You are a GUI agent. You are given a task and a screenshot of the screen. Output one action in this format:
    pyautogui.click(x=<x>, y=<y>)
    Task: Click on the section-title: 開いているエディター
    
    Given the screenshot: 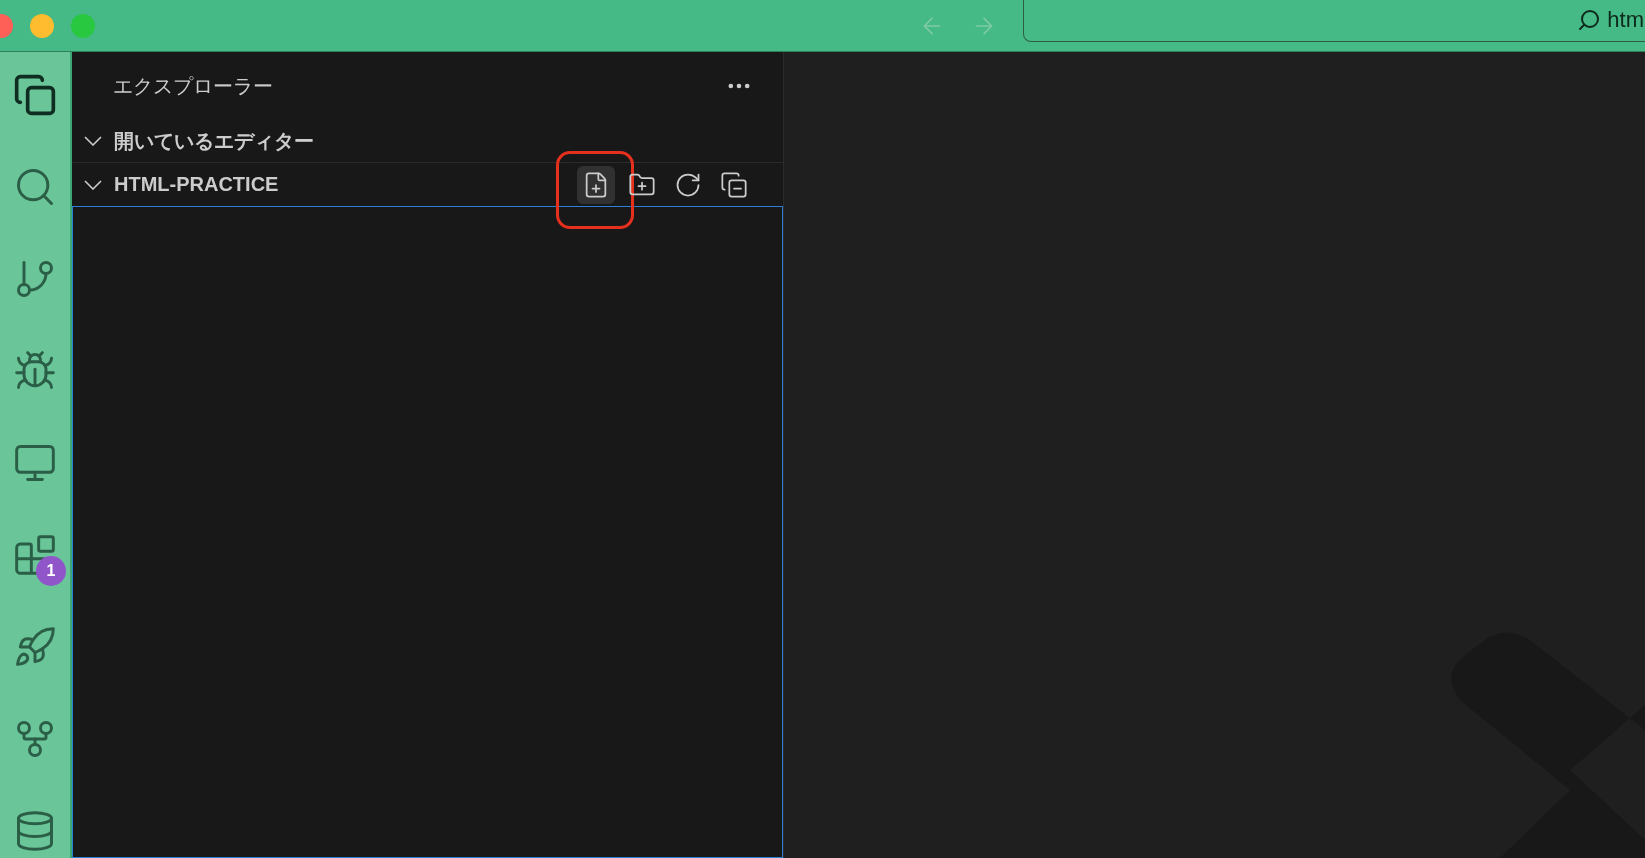 What is the action you would take?
    pyautogui.click(x=433, y=141)
    